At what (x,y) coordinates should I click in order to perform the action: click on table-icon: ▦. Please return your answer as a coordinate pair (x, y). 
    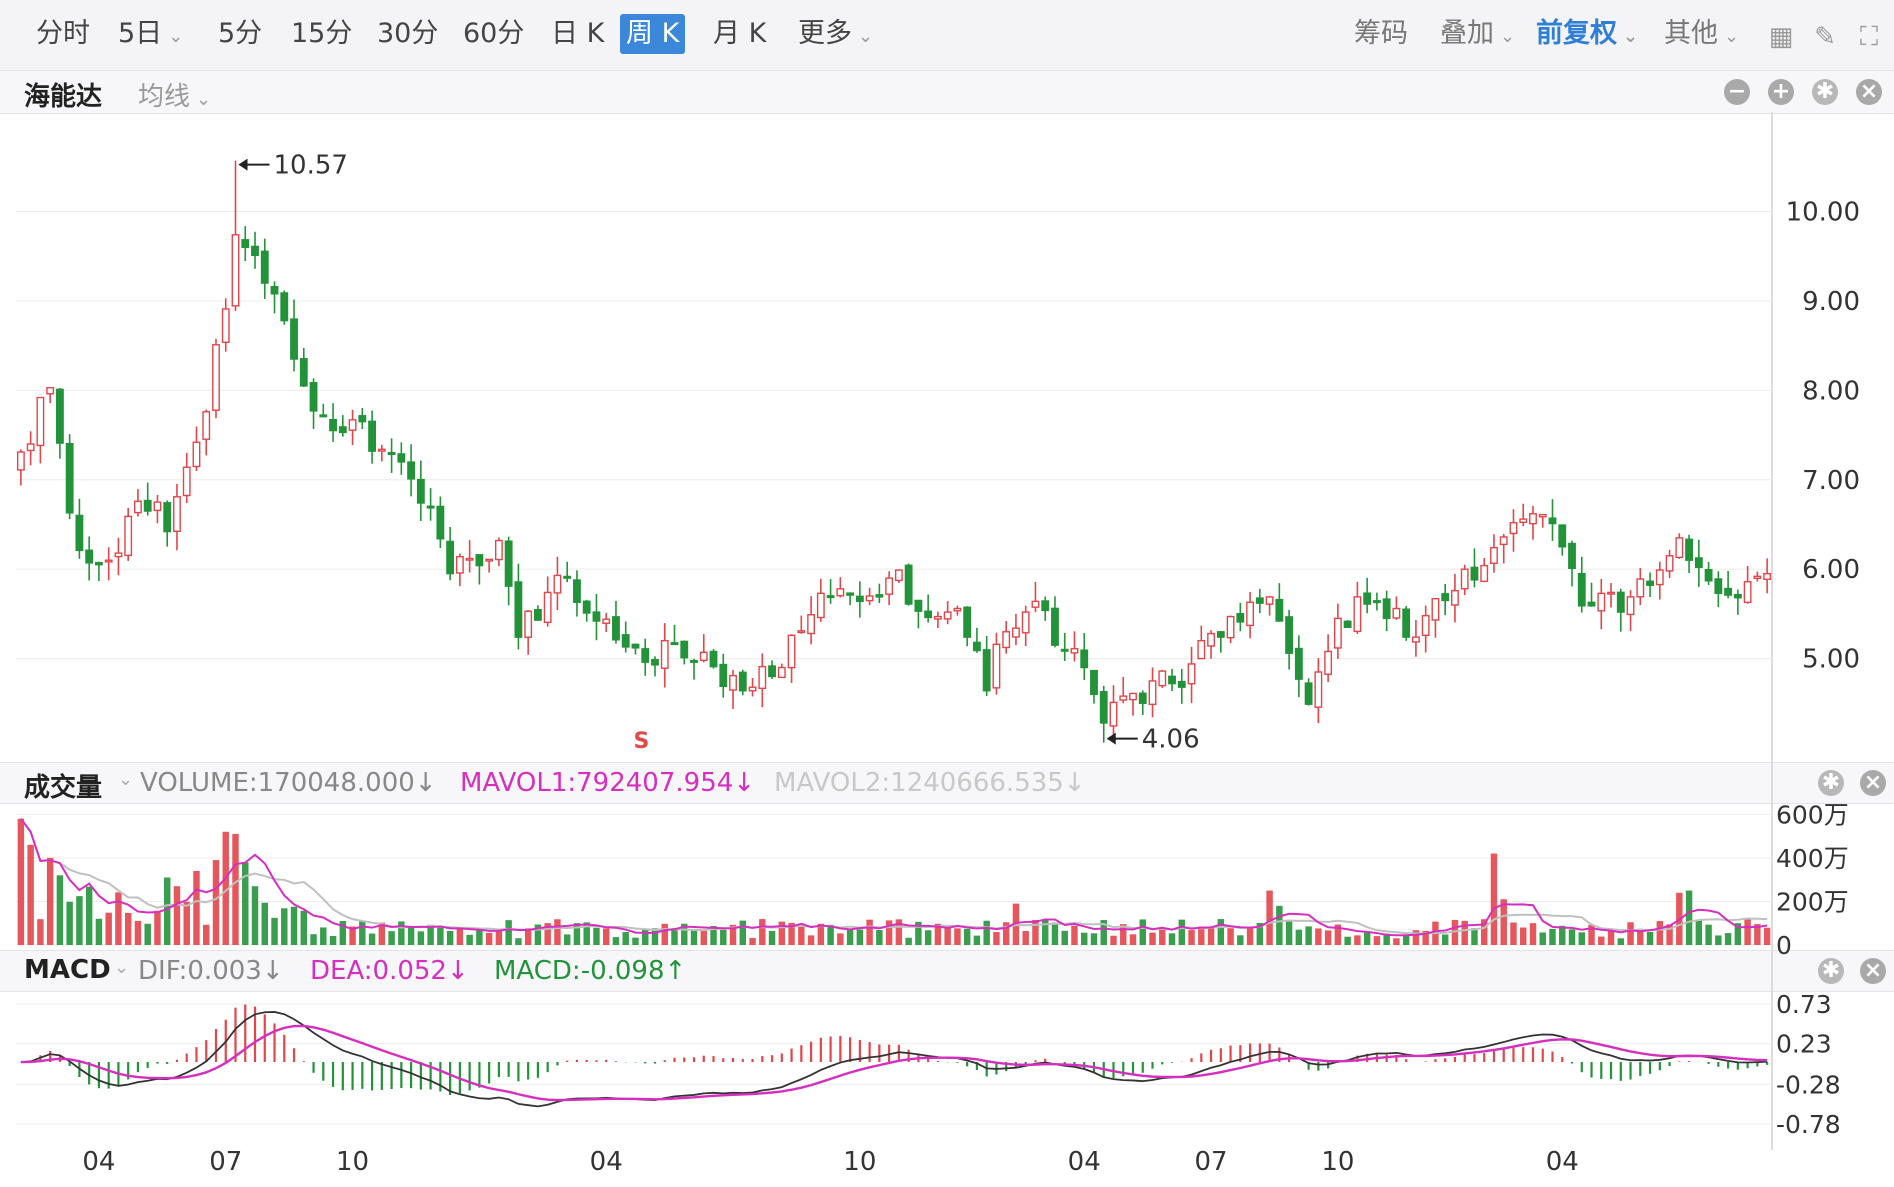
    Looking at the image, I should click on (1781, 37).